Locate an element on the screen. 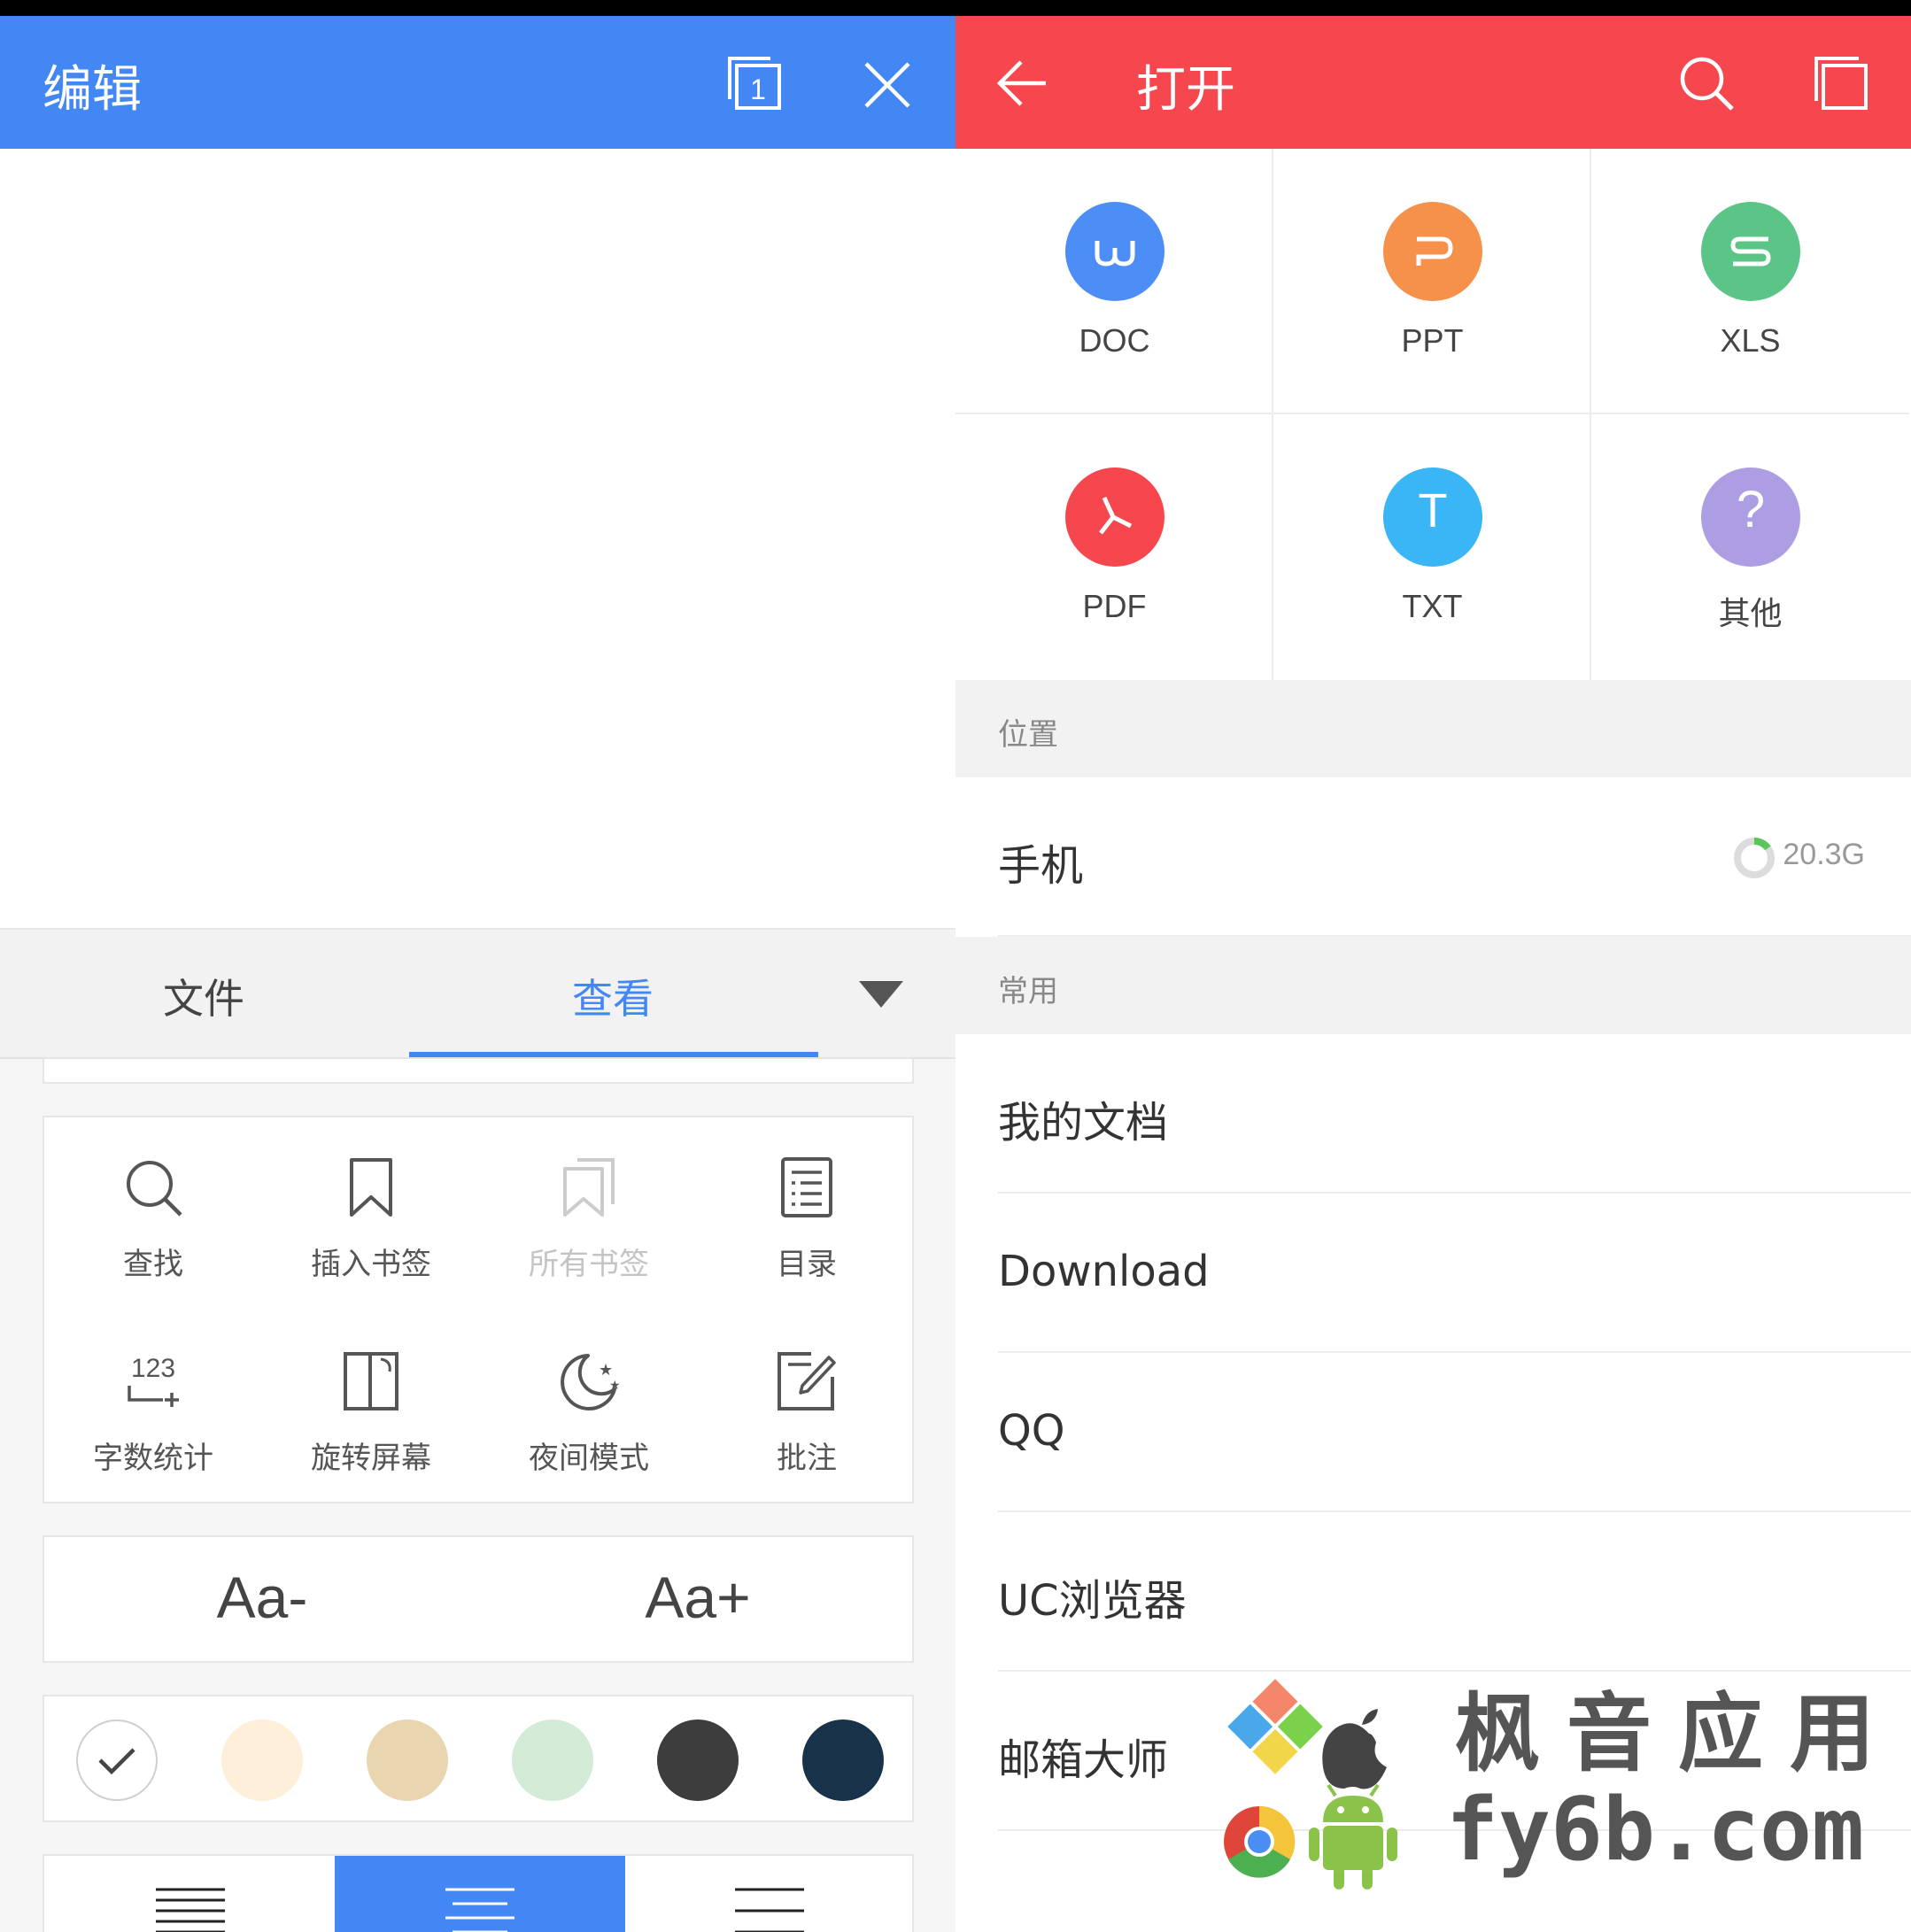 This screenshot has width=1911, height=1932. bg-swatch-mint is located at coordinates (552, 1760).